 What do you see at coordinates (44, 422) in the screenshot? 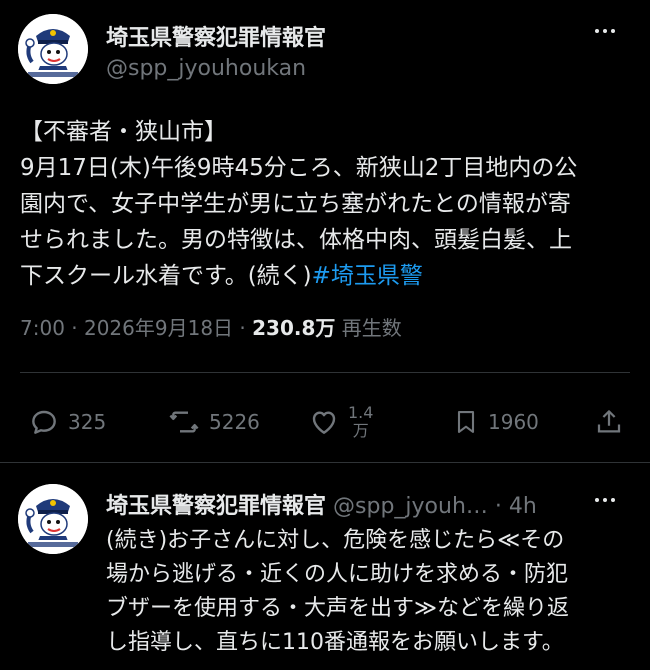
I see `reply-icon` at bounding box center [44, 422].